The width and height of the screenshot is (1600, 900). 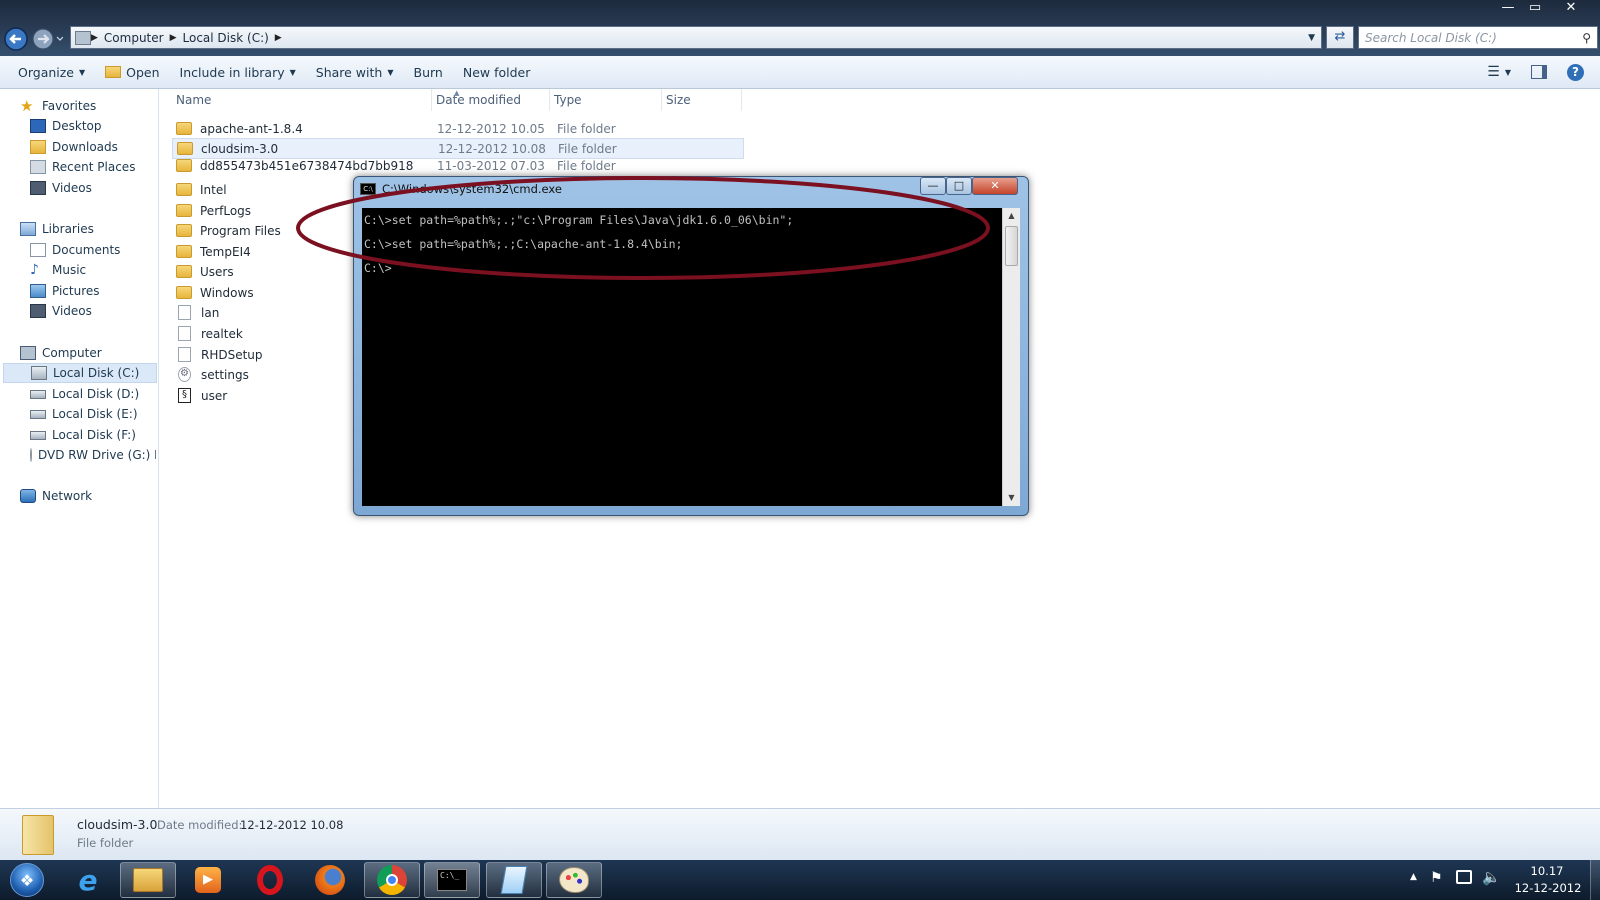 What do you see at coordinates (28, 229) in the screenshot?
I see `libraries-icon` at bounding box center [28, 229].